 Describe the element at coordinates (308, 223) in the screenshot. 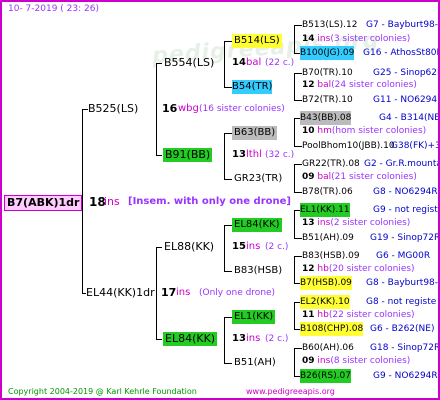

I see `gen3-number: 13` at that location.